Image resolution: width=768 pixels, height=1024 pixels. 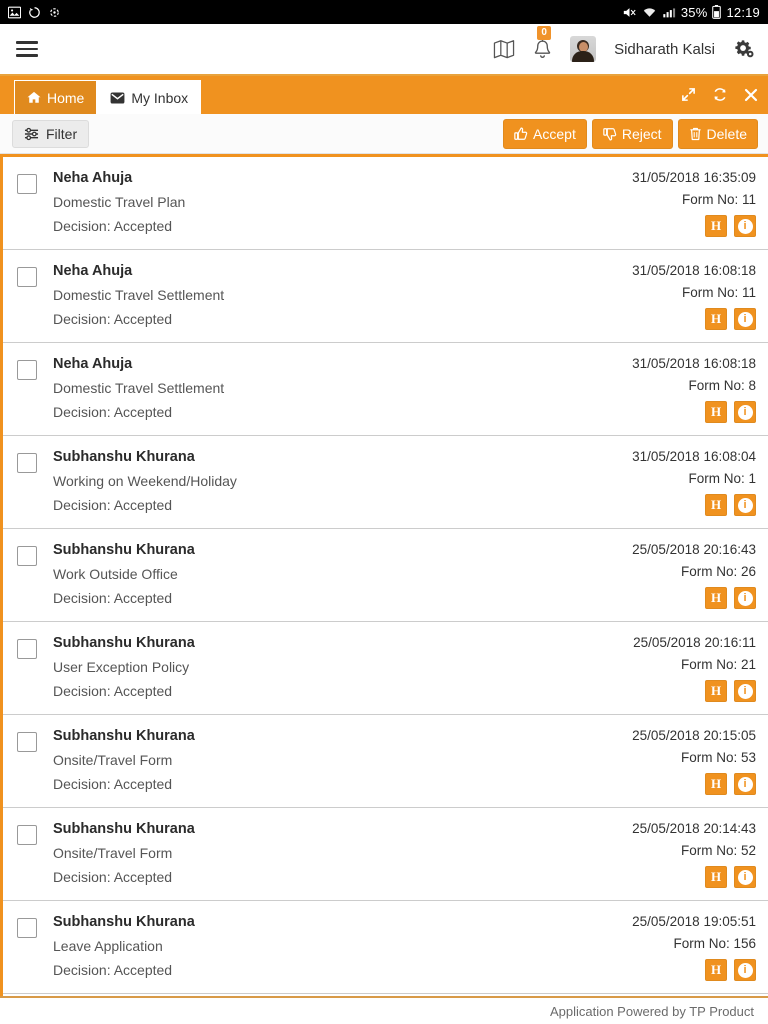 I want to click on thumbs-up-icon, so click(x=521, y=133).